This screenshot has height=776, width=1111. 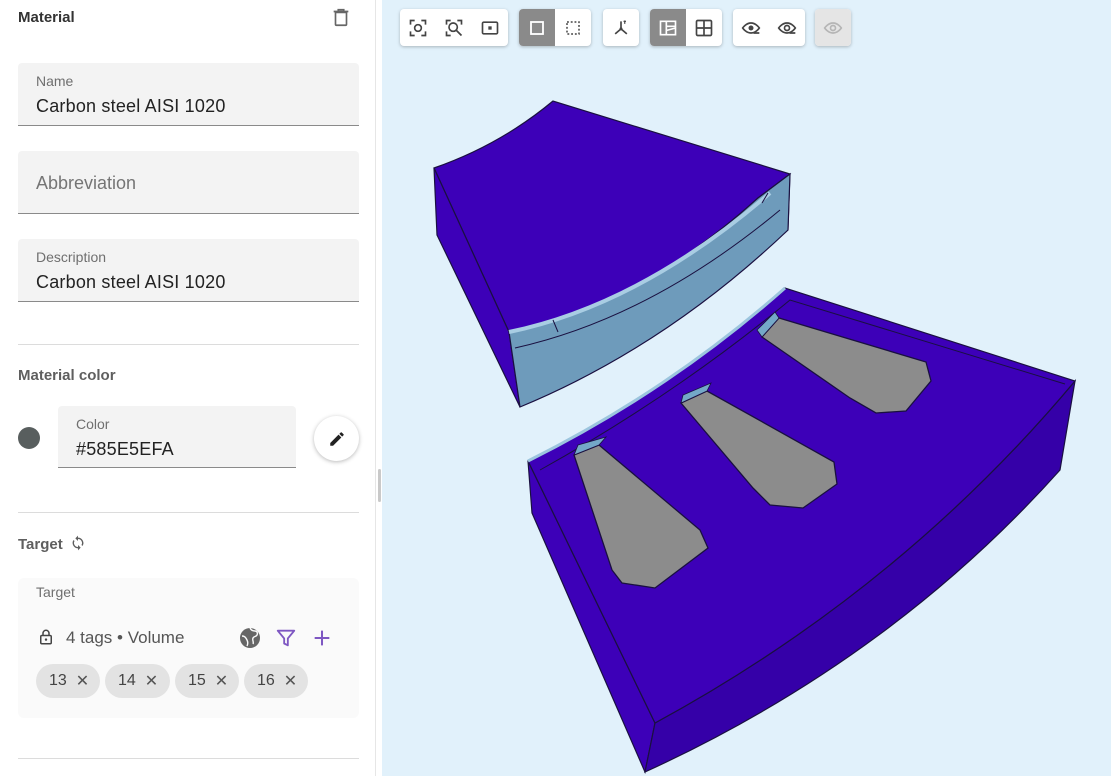 I want to click on edit-color-button, so click(x=336, y=438).